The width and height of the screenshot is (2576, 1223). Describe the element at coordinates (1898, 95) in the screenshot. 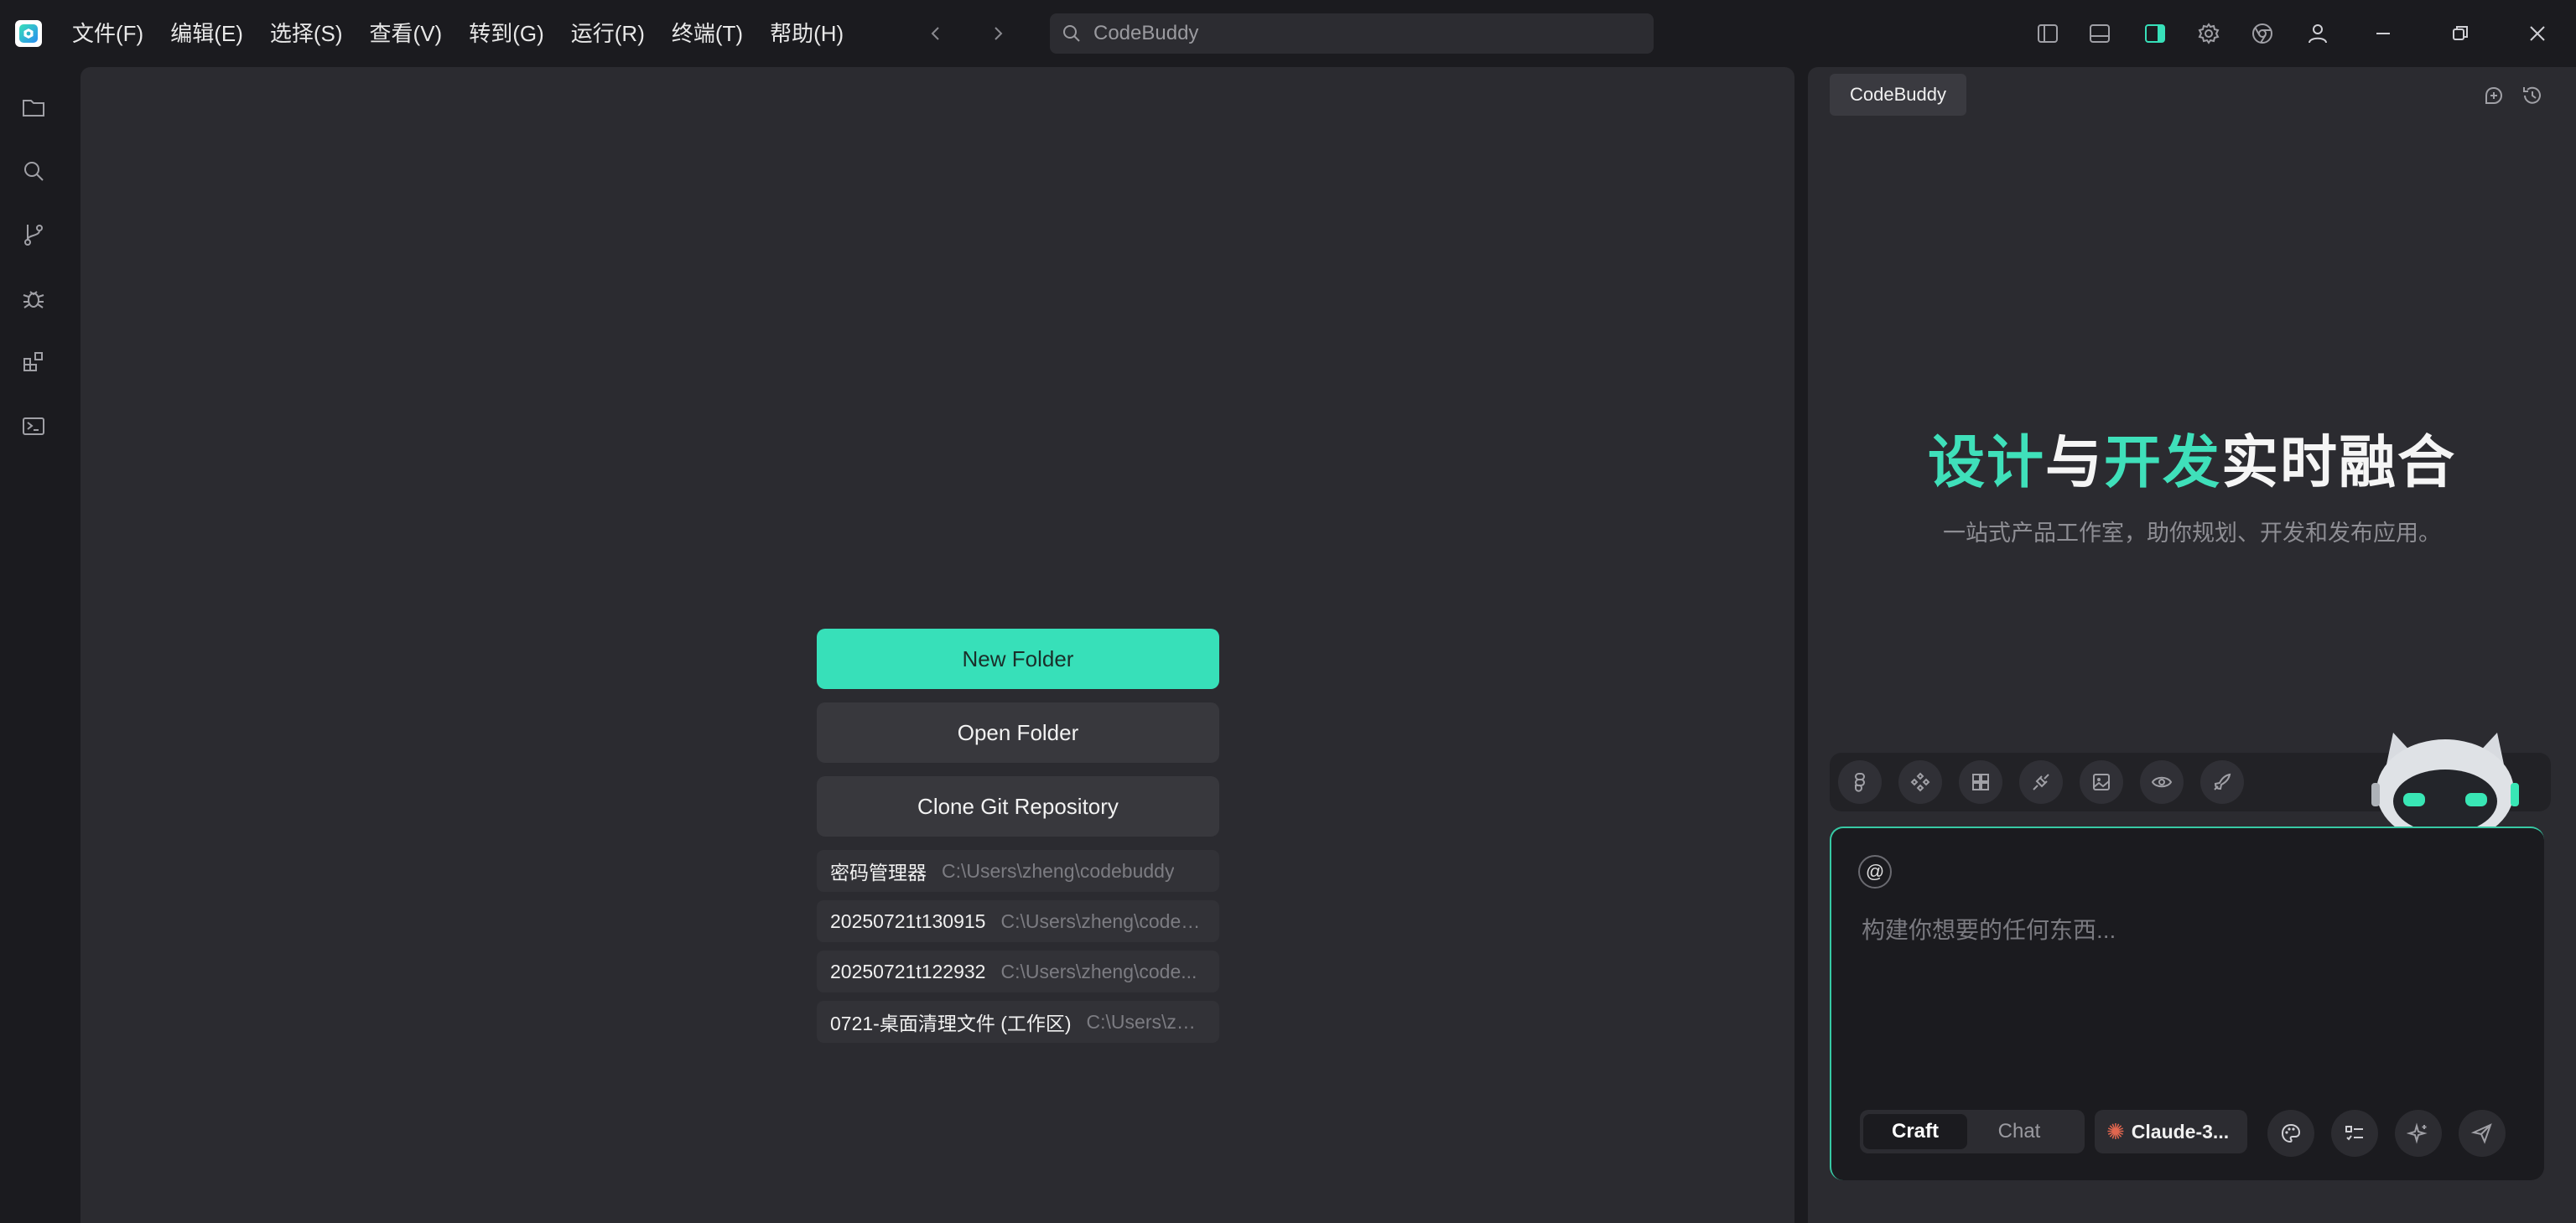

I see `tab-codebuddy: CodeBuddy` at that location.